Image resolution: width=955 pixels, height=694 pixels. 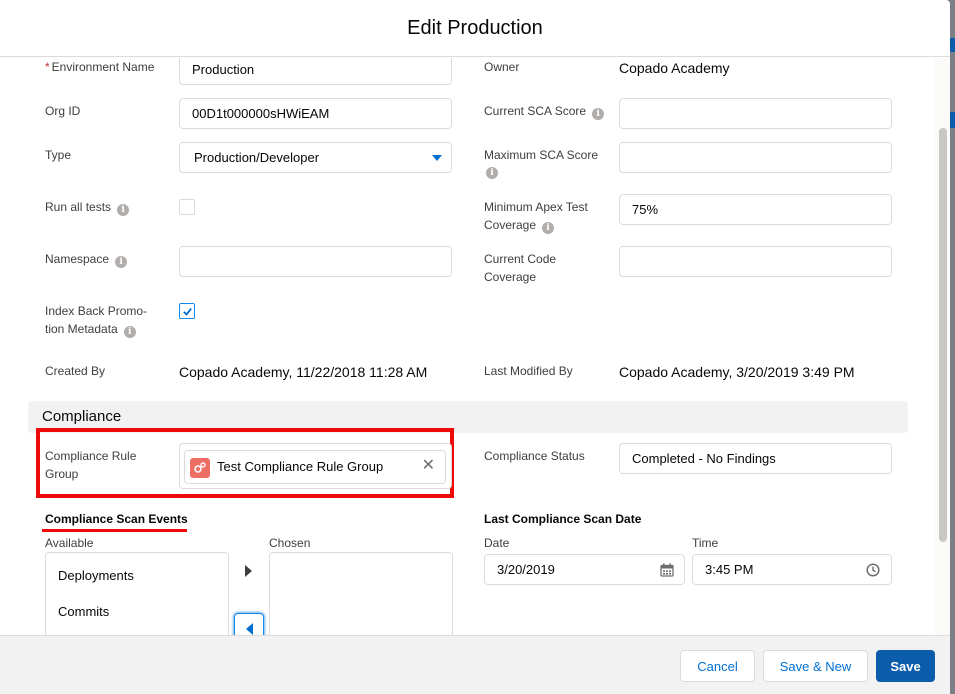 I want to click on compliance-rule-group-icon, so click(x=200, y=468).